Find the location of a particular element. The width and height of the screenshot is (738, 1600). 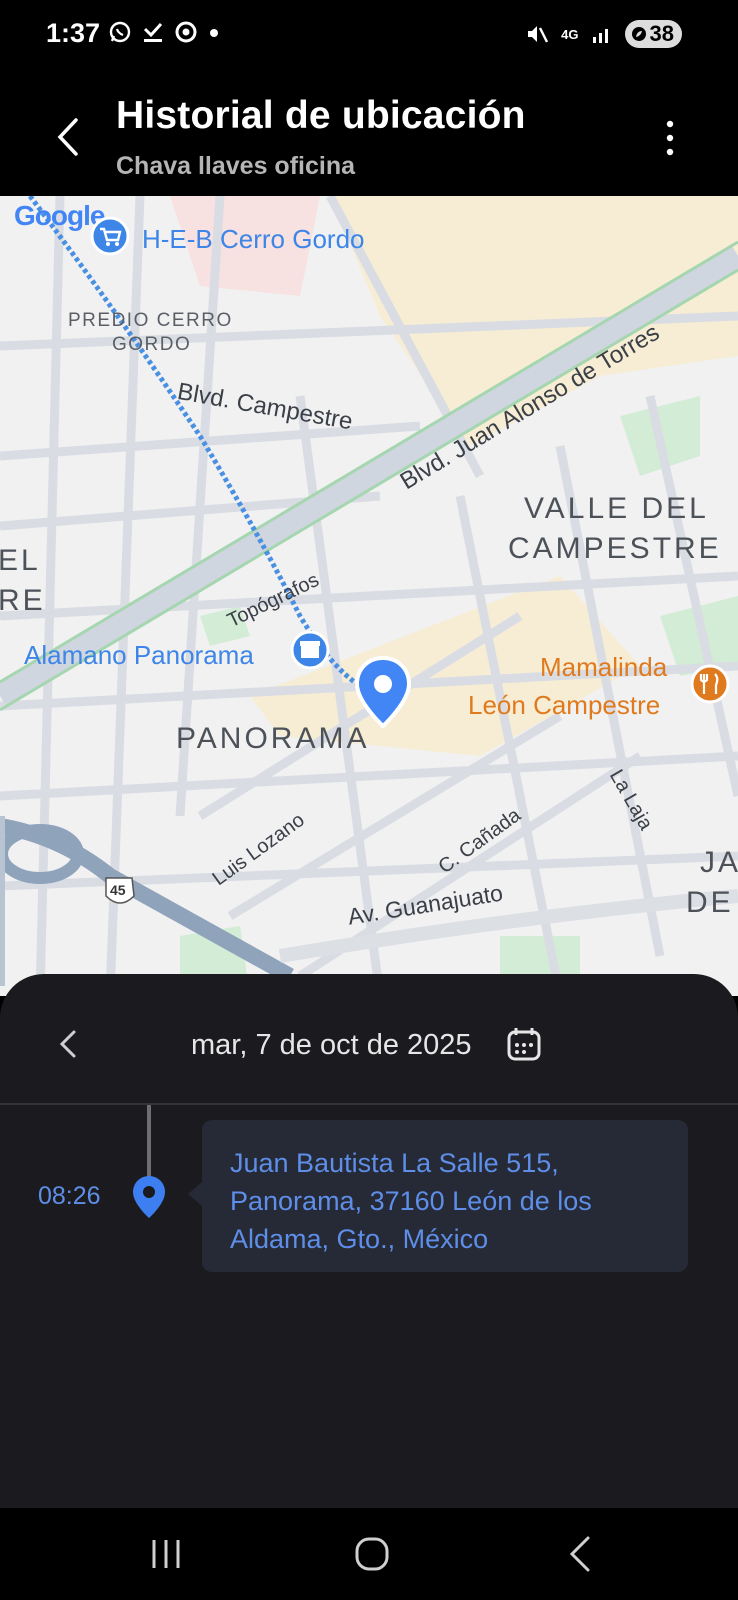

area-ja: JA is located at coordinates (719, 862).